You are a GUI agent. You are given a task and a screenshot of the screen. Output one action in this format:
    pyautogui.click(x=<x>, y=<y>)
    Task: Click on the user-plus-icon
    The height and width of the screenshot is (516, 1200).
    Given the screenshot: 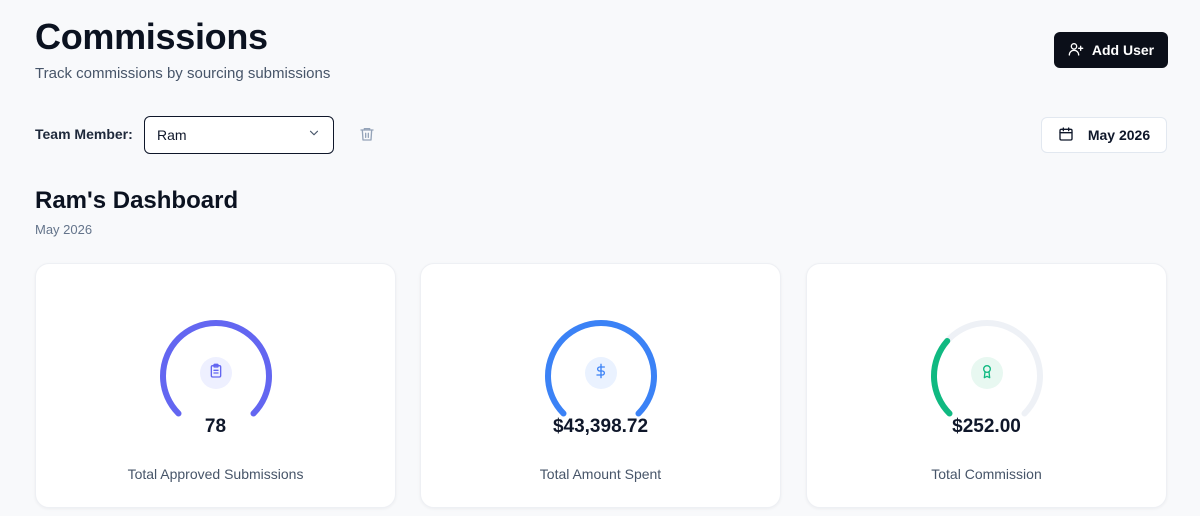 What is the action you would take?
    pyautogui.click(x=1076, y=50)
    